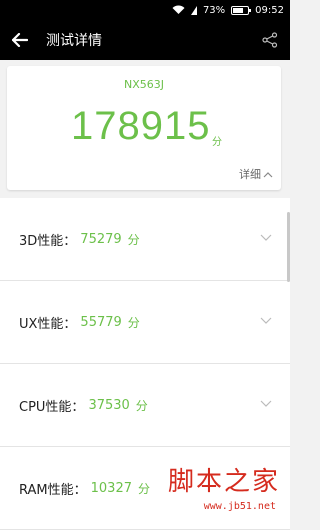  What do you see at coordinates (53, 490) in the screenshot?
I see `result-label: RAM性能：` at bounding box center [53, 490].